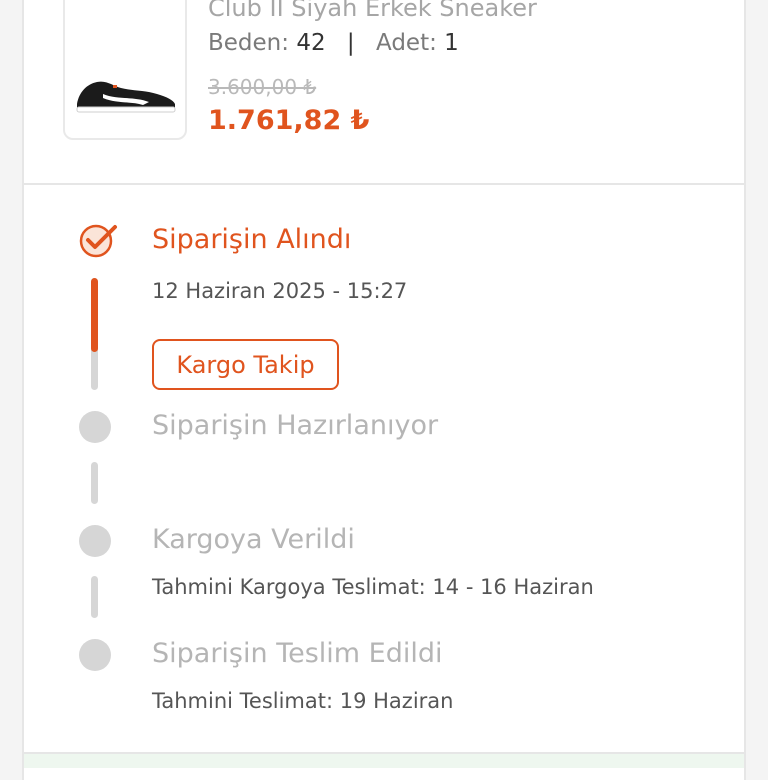 This screenshot has width=768, height=780. What do you see at coordinates (384, 761) in the screenshot?
I see `info-banner` at bounding box center [384, 761].